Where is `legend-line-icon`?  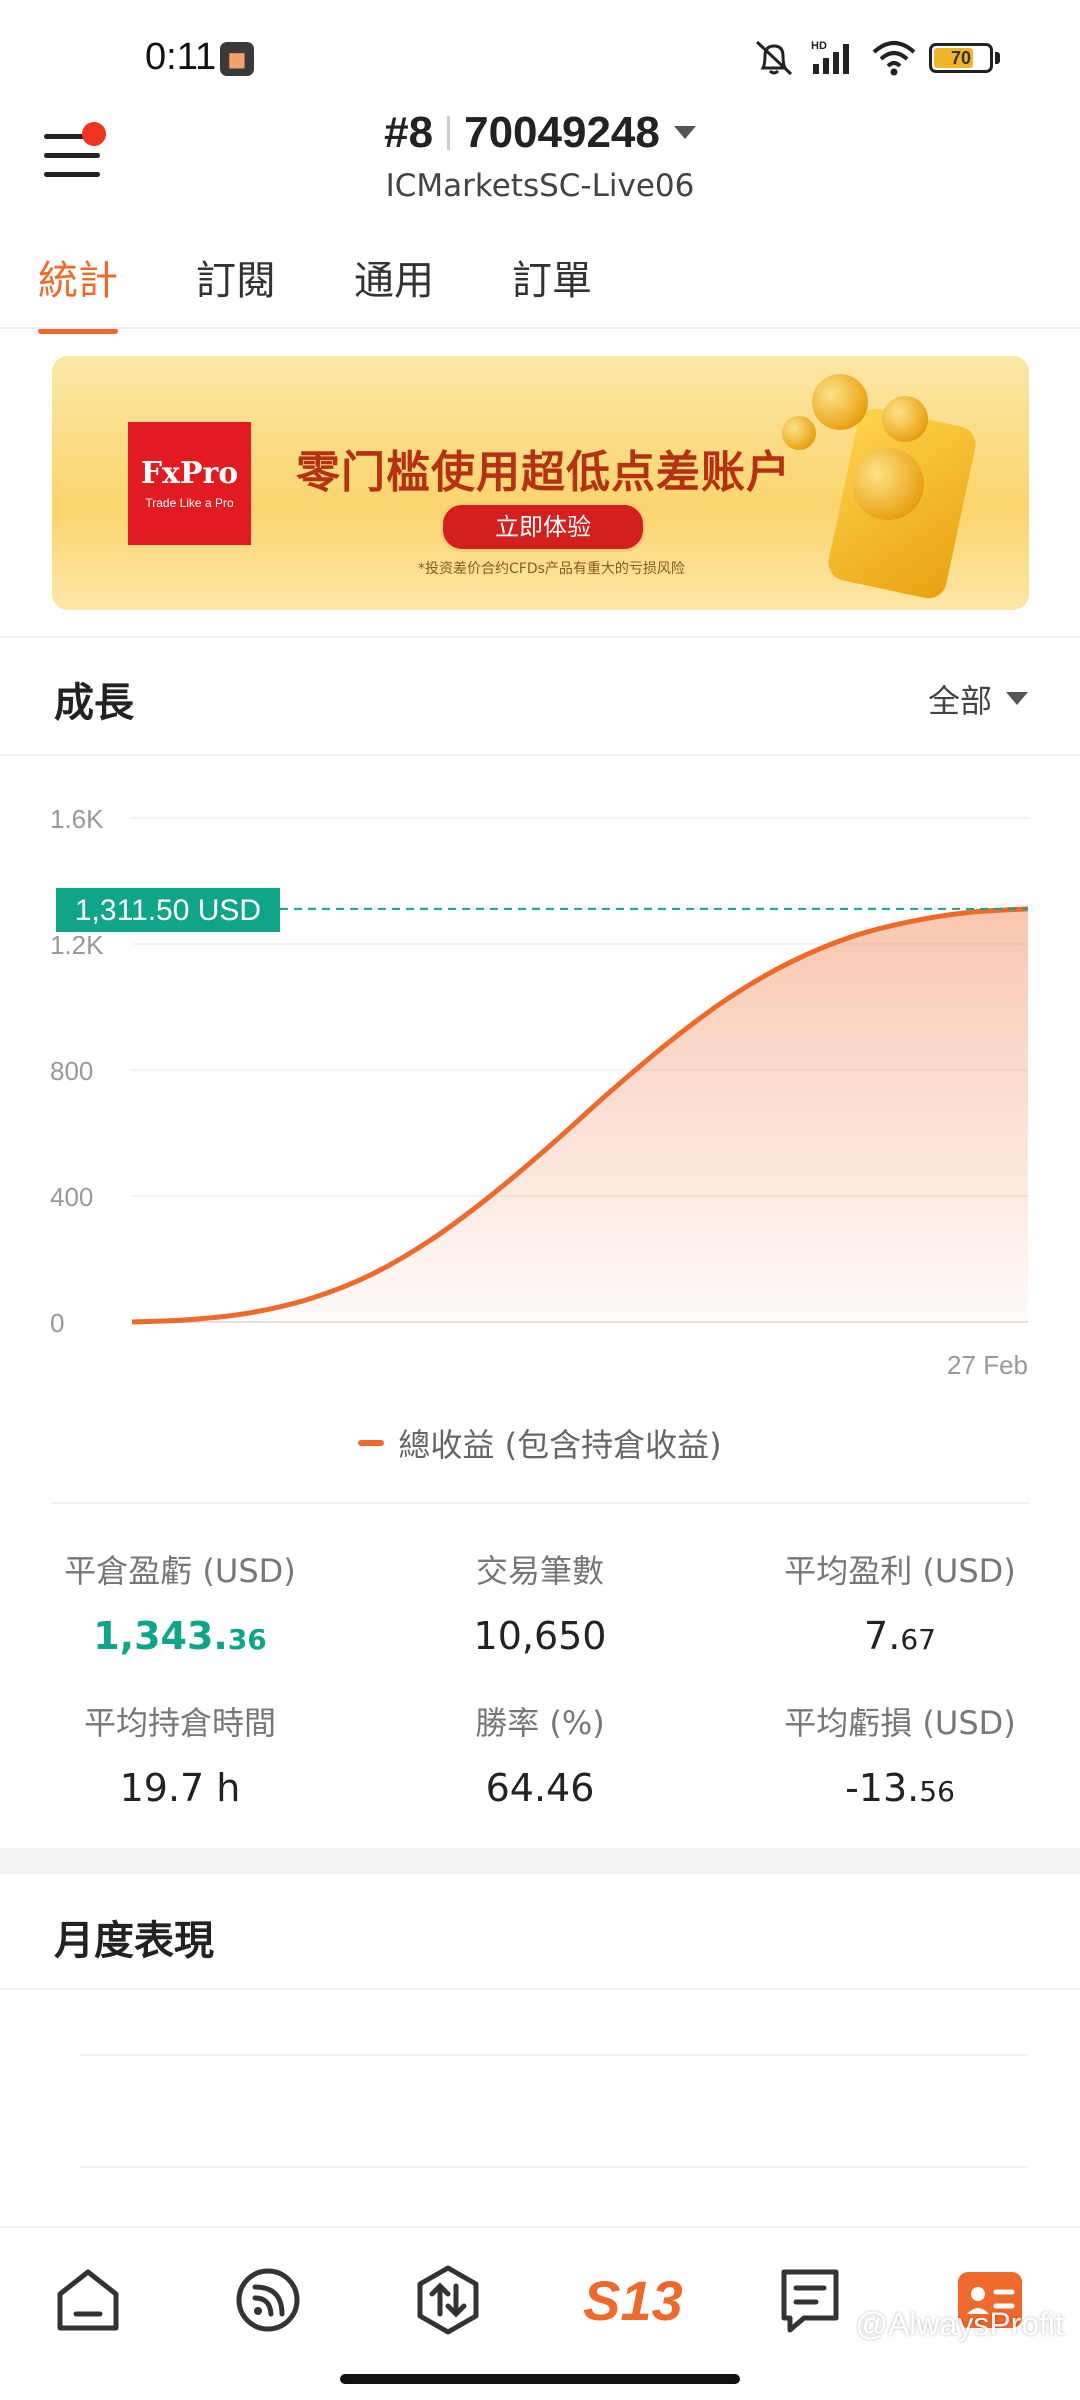 legend-line-icon is located at coordinates (371, 1443).